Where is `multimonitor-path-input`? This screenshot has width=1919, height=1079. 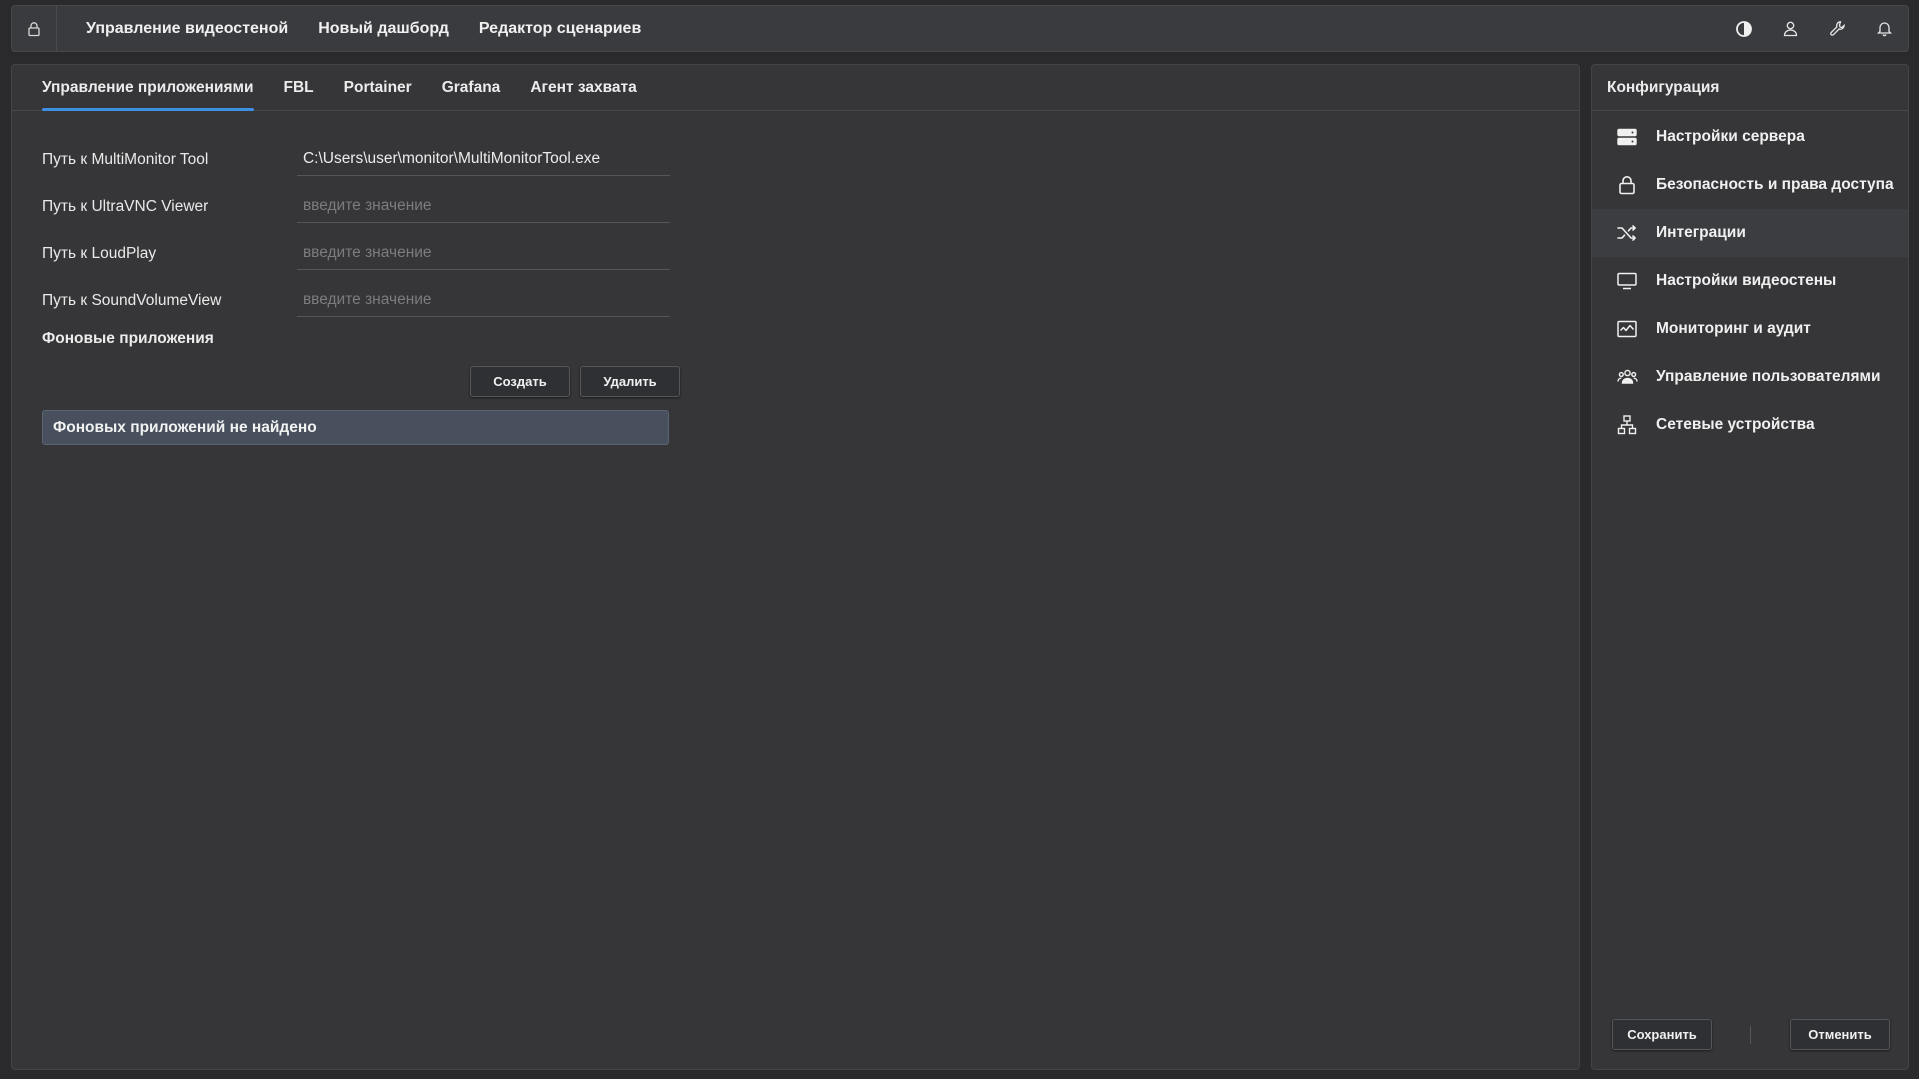
multimonitor-path-input is located at coordinates (483, 159).